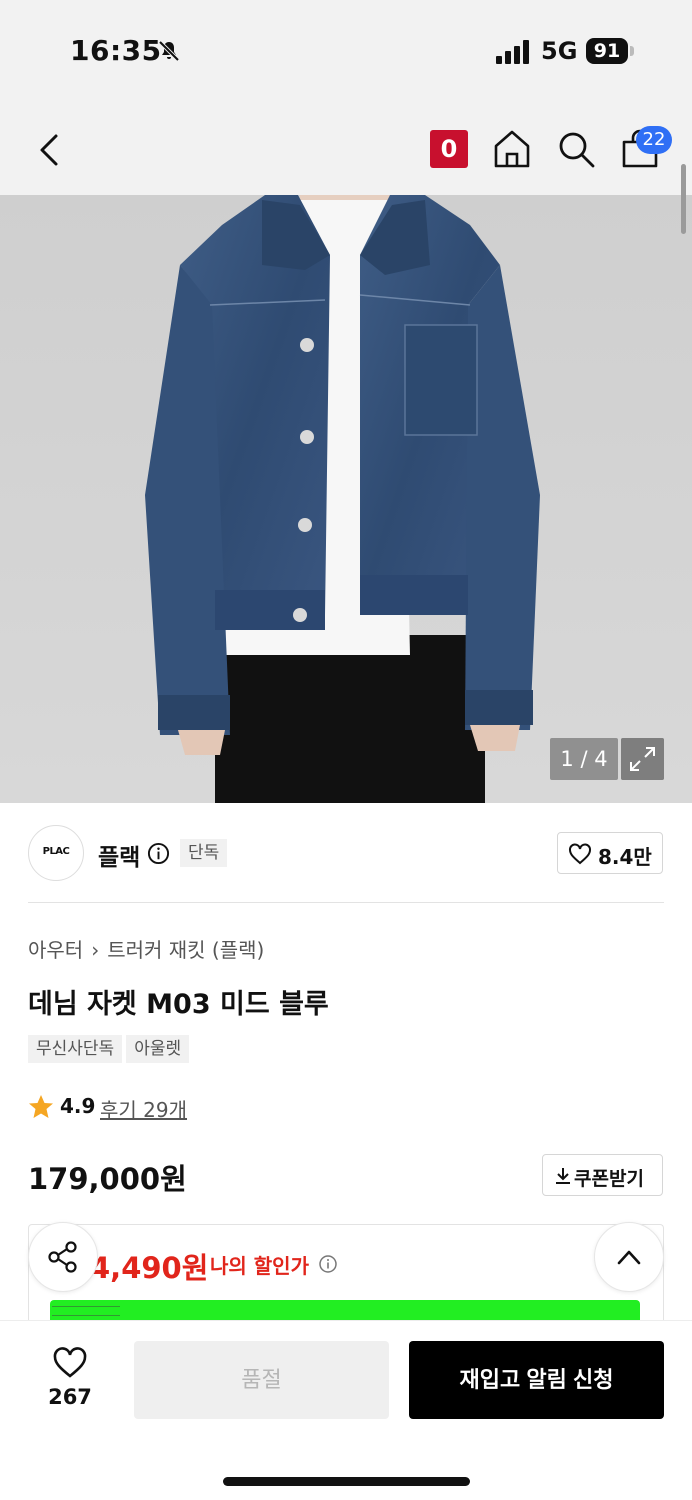  What do you see at coordinates (559, 51) in the screenshot?
I see `network-label: 5G` at bounding box center [559, 51].